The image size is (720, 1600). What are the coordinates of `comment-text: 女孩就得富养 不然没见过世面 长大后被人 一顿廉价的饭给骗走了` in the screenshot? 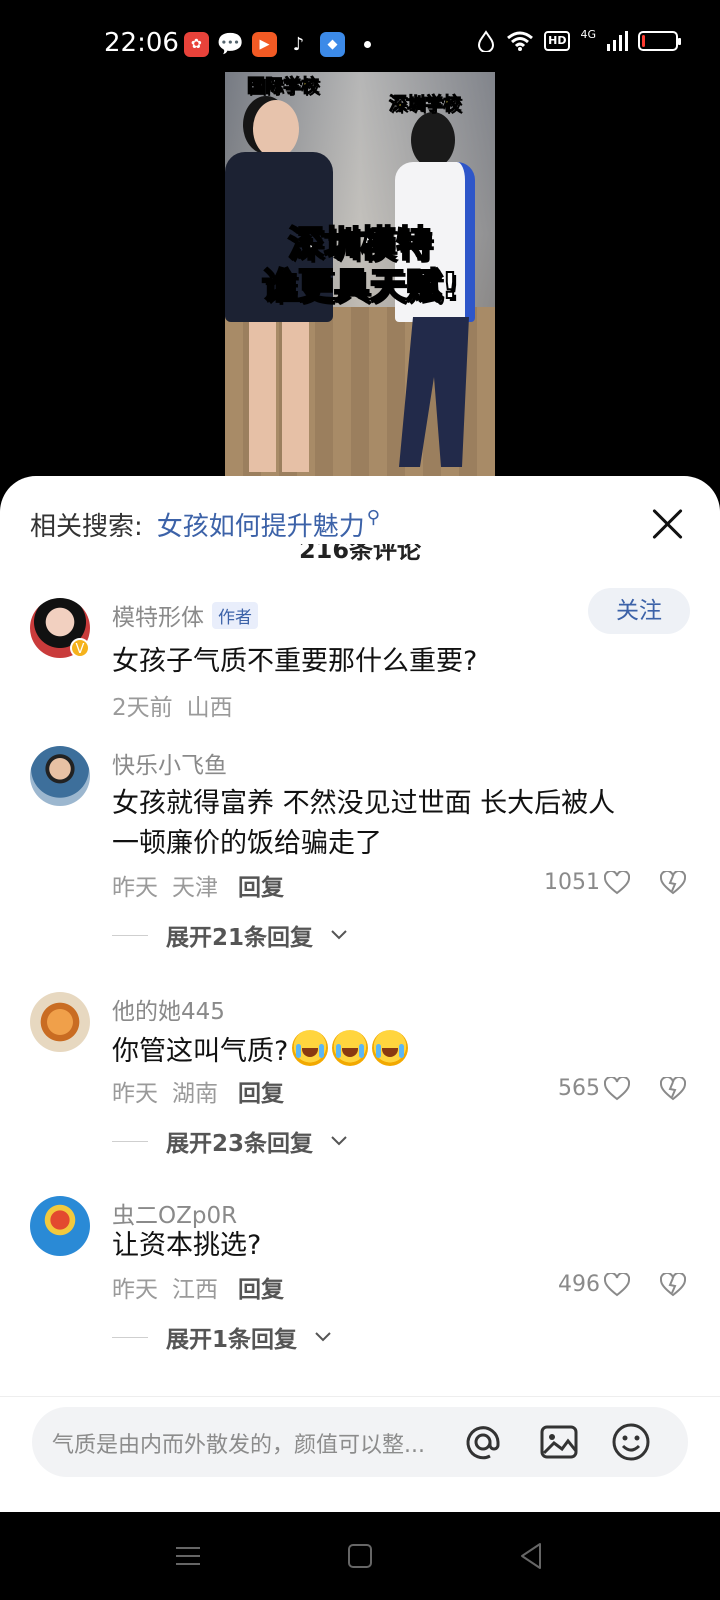 It's located at (402, 824).